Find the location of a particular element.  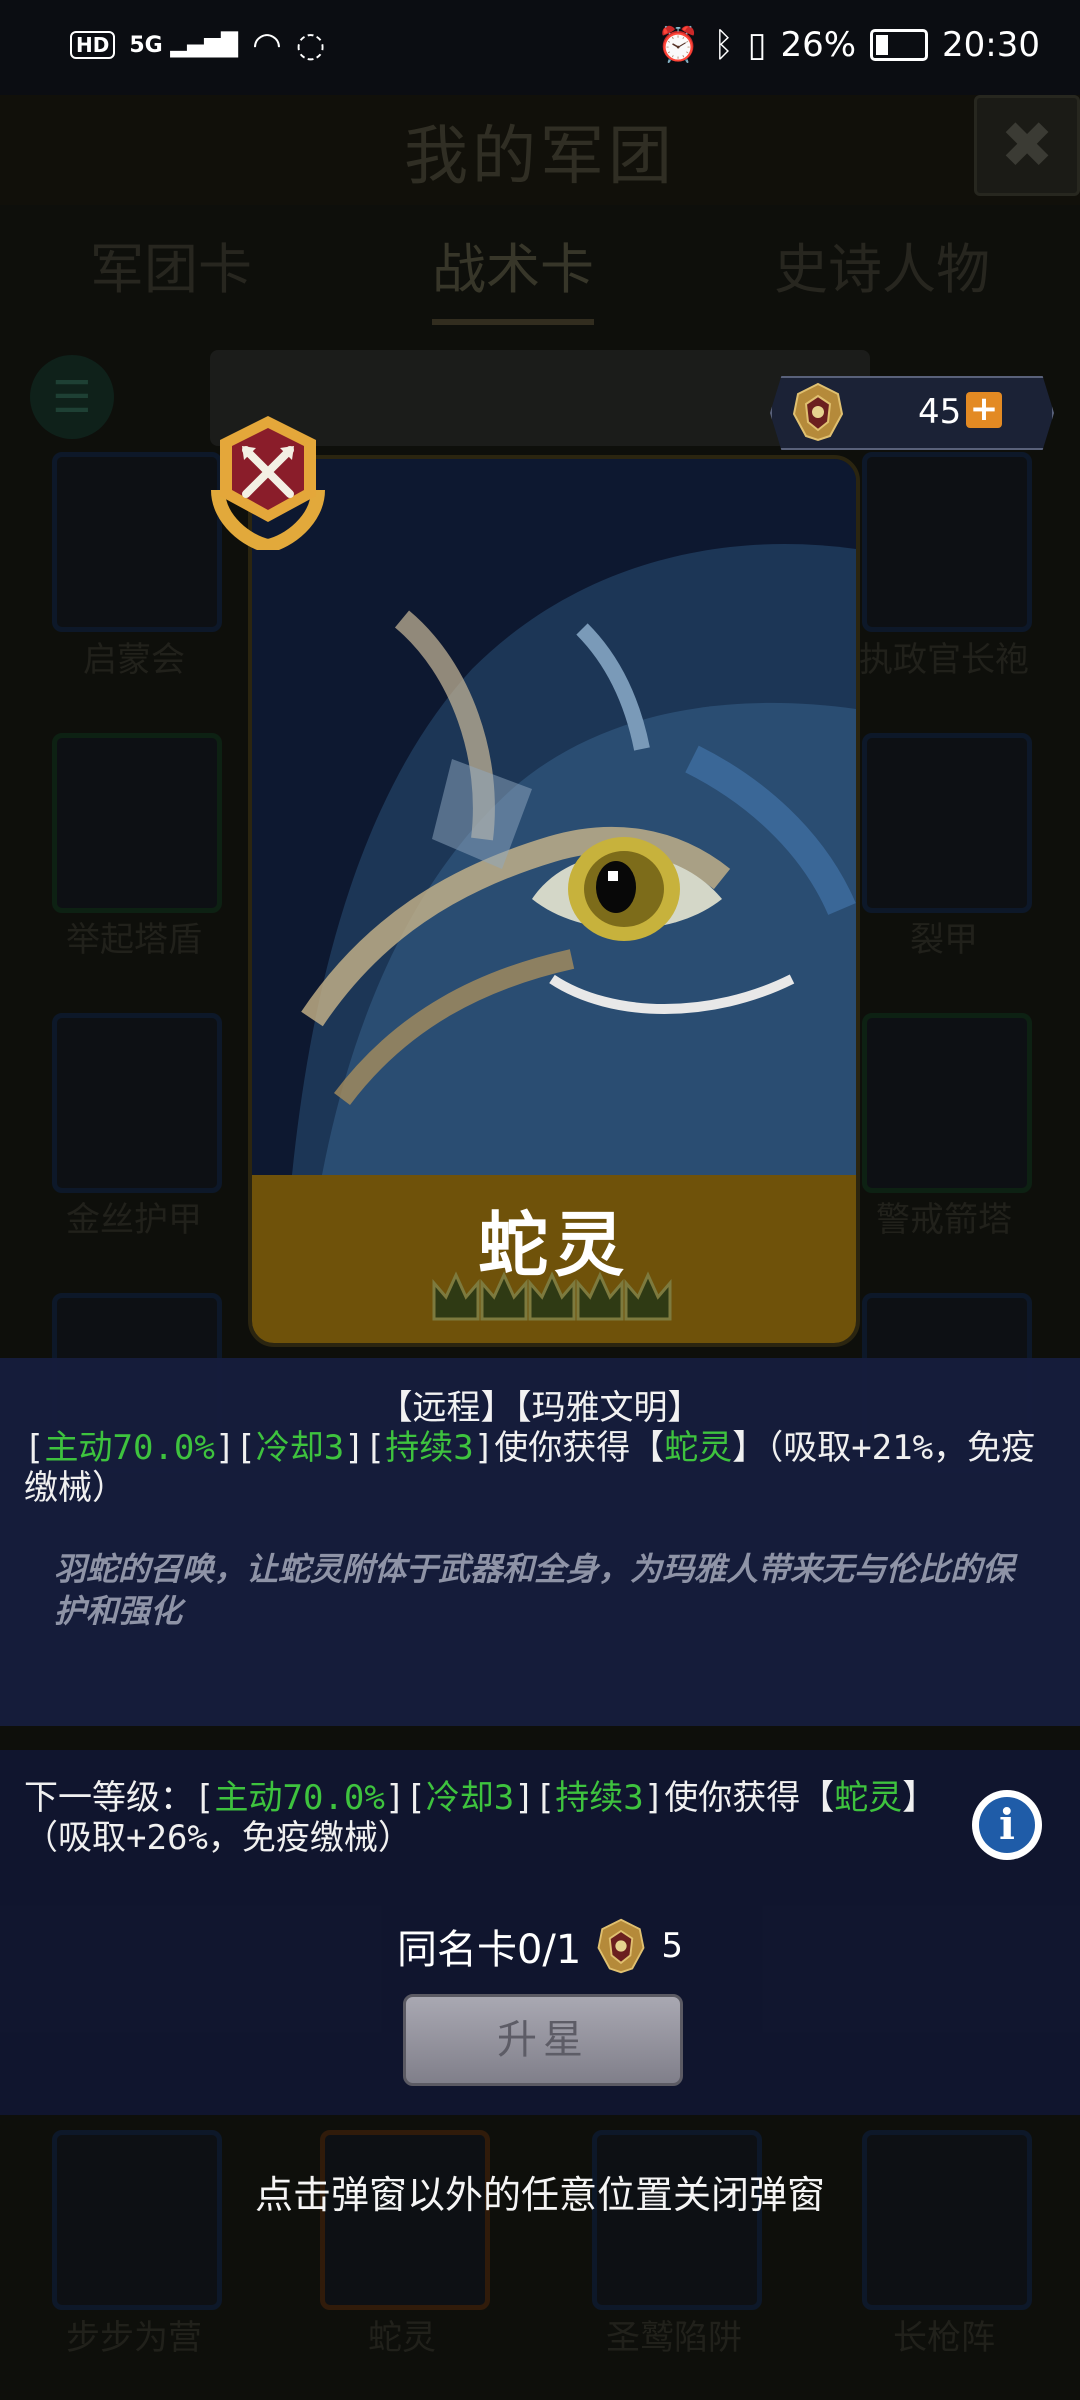

info-icon: i is located at coordinates (1007, 1825).